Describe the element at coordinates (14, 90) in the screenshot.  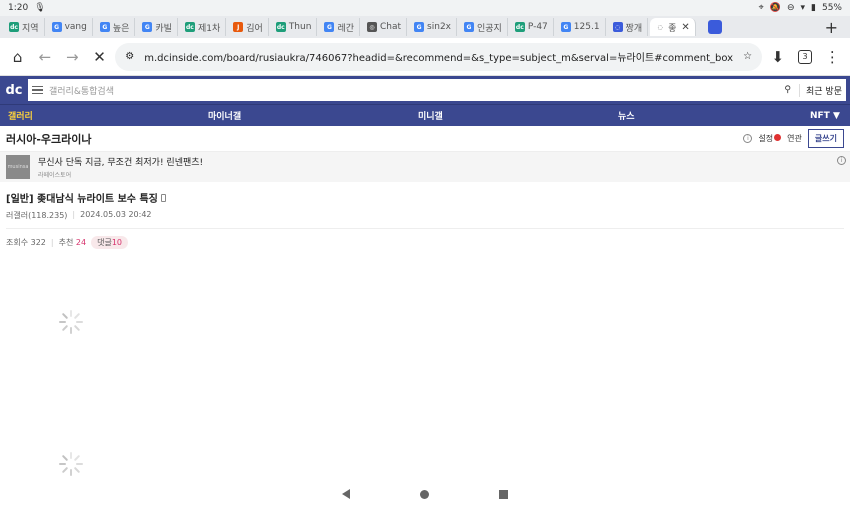
I see `dc-logo: dc` at that location.